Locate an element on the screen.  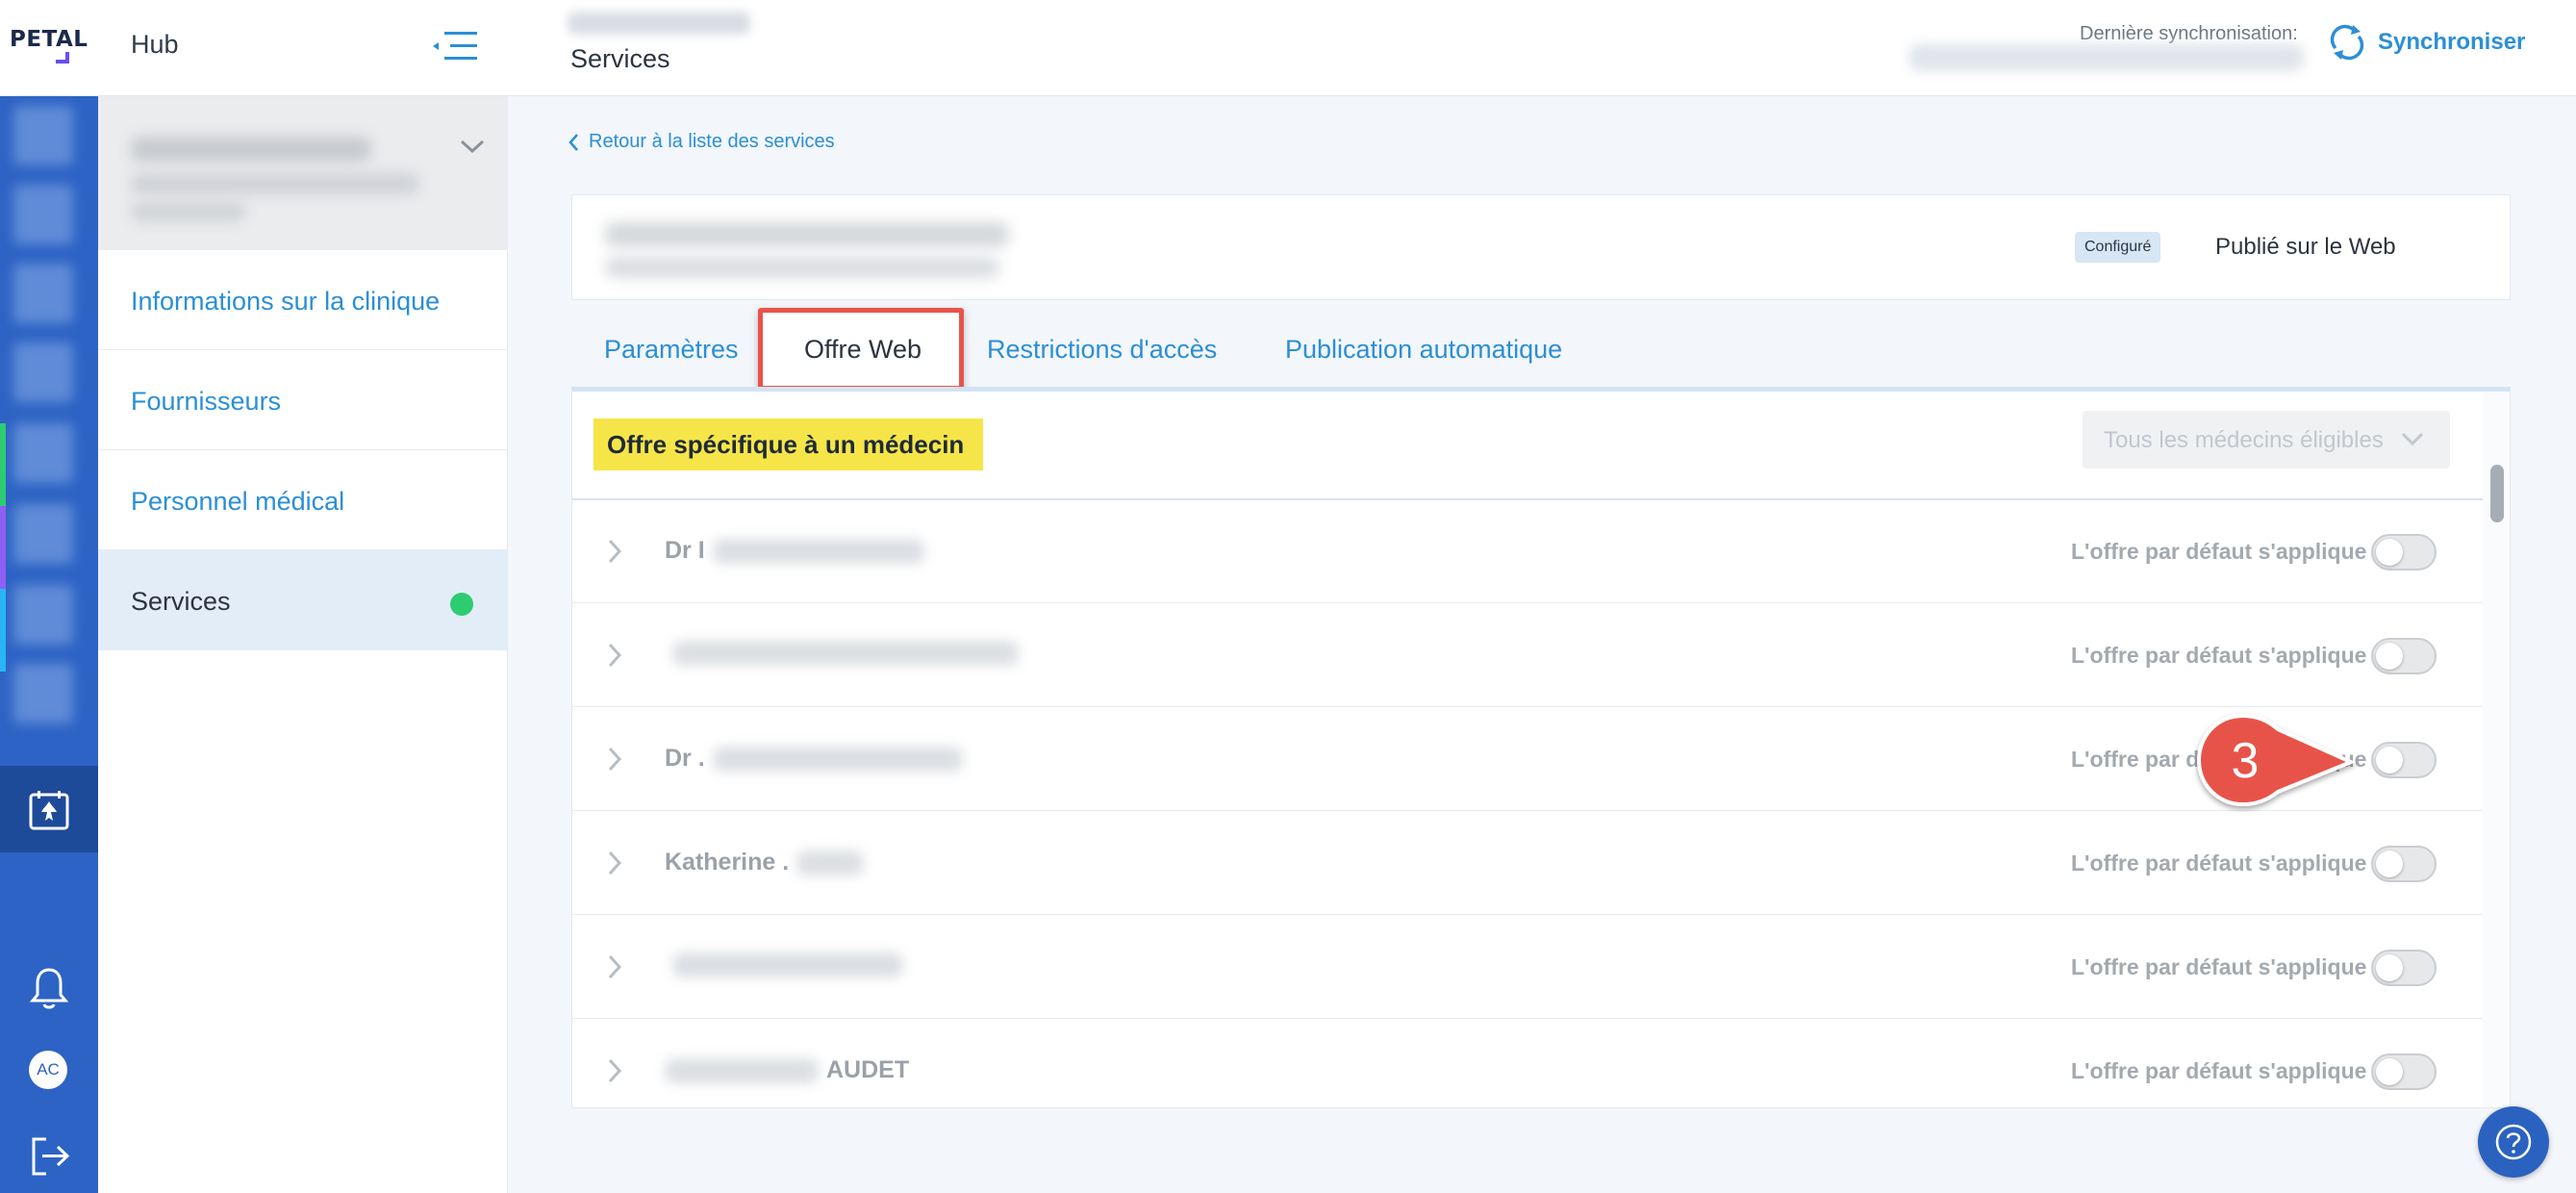
doctor-filter-value: Tous les médecins éligibles is located at coordinates (2244, 440).